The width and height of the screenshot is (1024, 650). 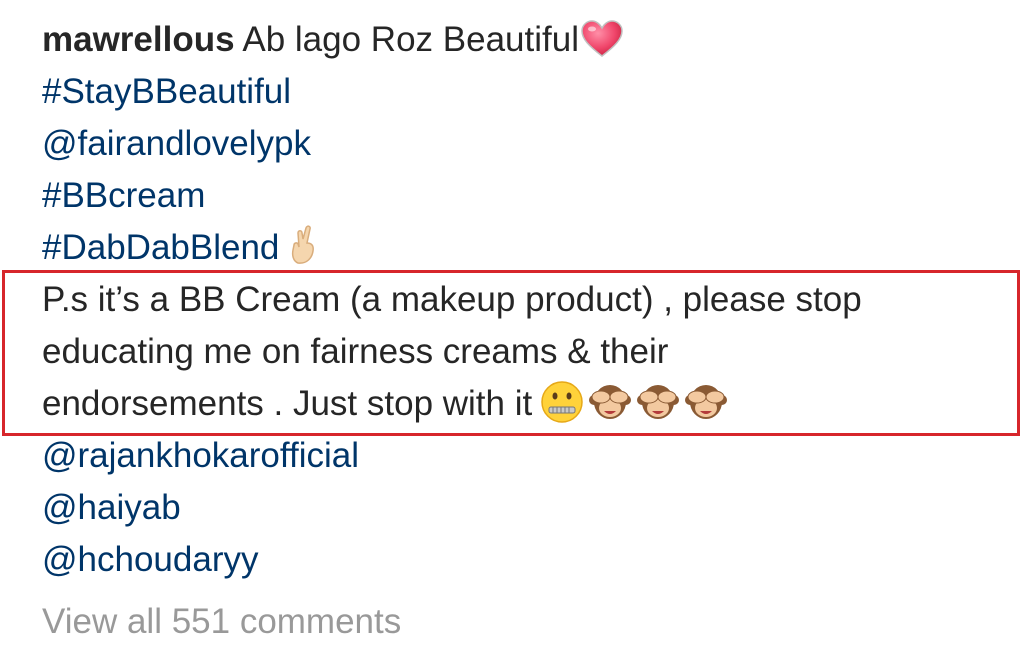 What do you see at coordinates (138, 39) in the screenshot?
I see `username-link: mawrellous` at bounding box center [138, 39].